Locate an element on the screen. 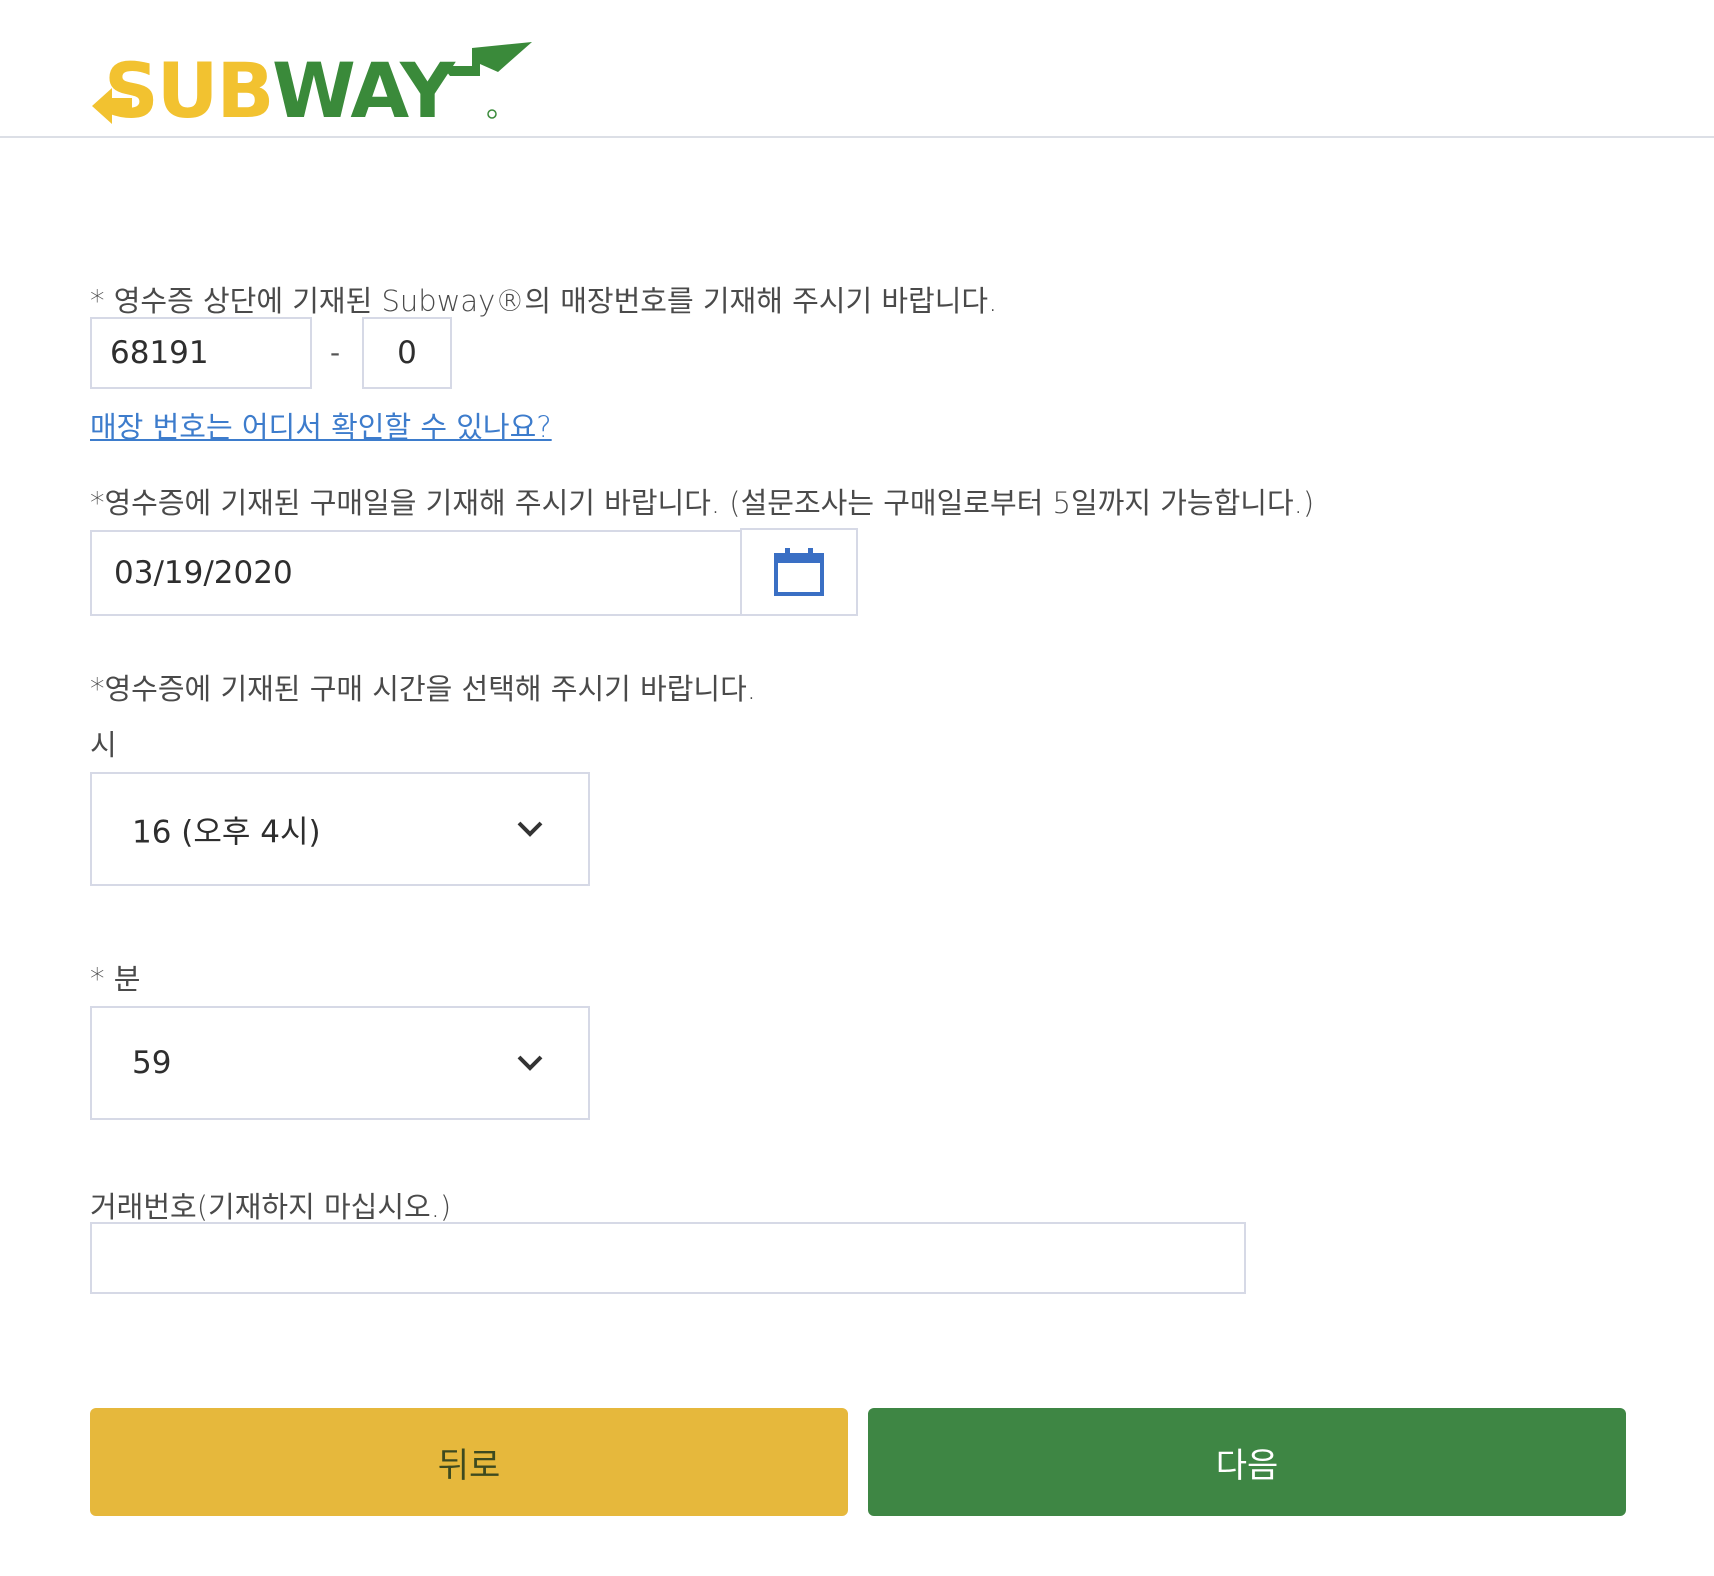 Image resolution: width=1714 pixels, height=1576 pixels. transaction-number-field is located at coordinates (668, 1258).